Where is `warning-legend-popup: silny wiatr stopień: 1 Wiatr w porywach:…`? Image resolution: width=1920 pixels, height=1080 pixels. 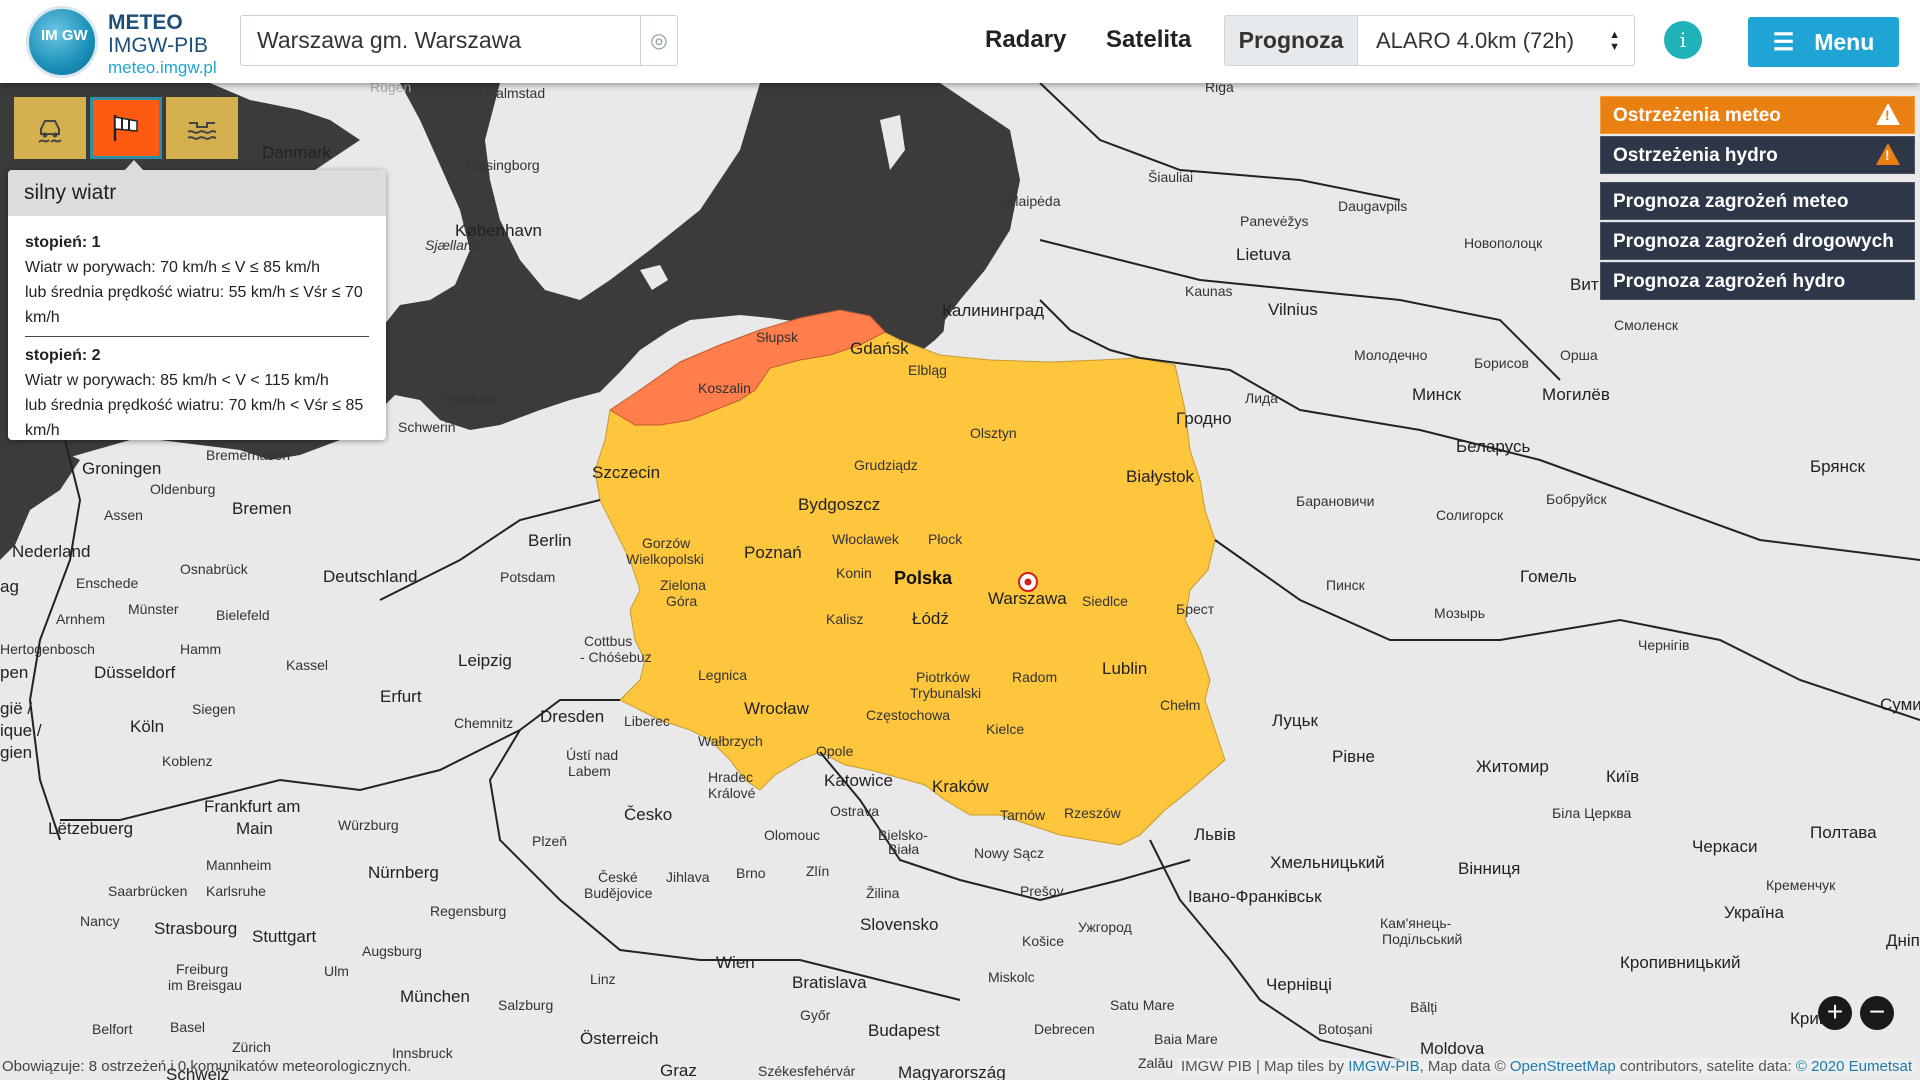 warning-legend-popup: silny wiatr stopień: 1 Wiatr w porywach:… is located at coordinates (197, 305).